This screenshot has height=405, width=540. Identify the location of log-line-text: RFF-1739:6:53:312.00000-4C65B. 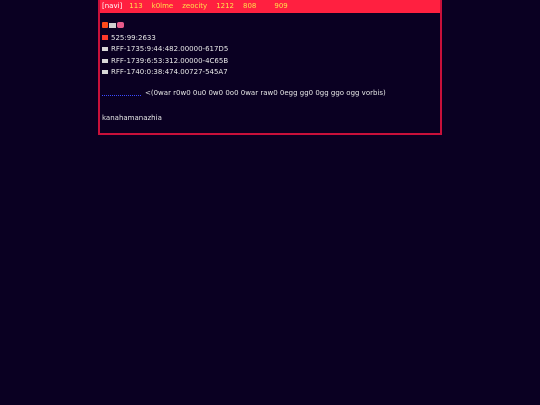
(170, 60).